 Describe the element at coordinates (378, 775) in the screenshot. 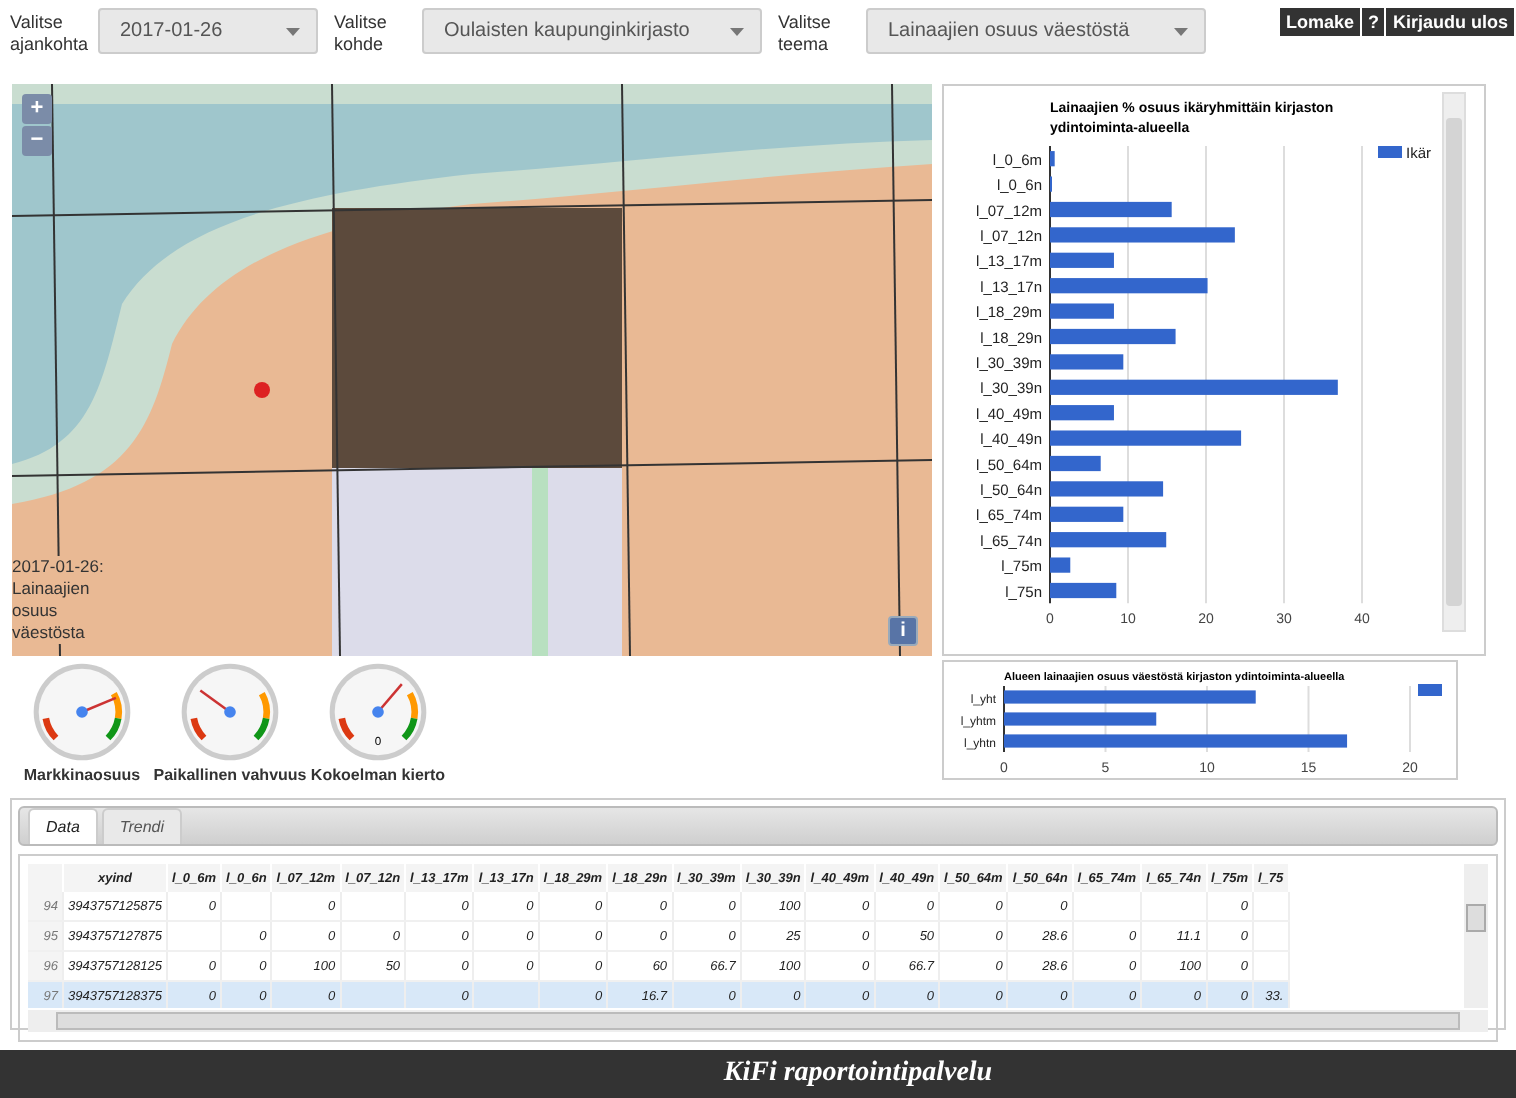

I see `gauge-label: Kokoelman kierto` at that location.